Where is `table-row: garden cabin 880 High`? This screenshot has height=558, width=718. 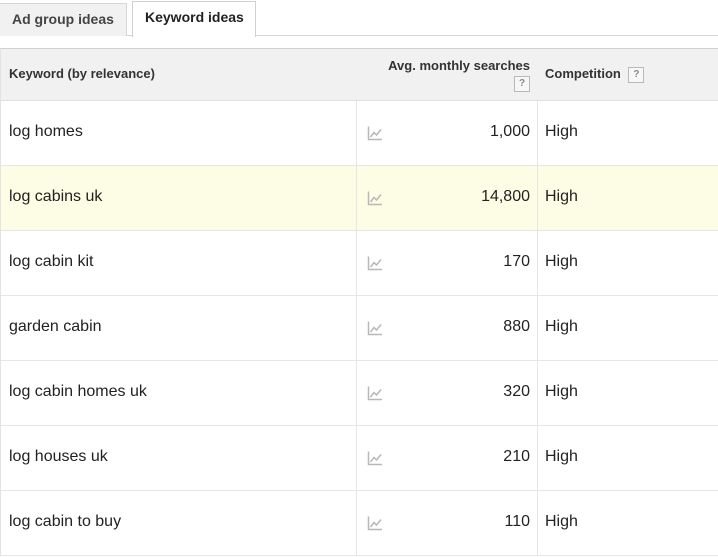 table-row: garden cabin 880 High is located at coordinates (359, 328).